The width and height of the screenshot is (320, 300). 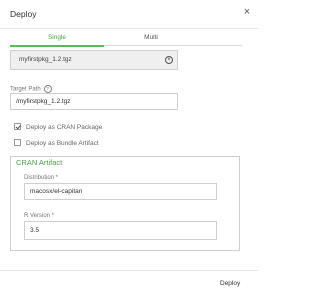 What do you see at coordinates (62, 143) in the screenshot?
I see `deploy-as-bundle-artifact-label: Deploy as Bundle Artifact` at bounding box center [62, 143].